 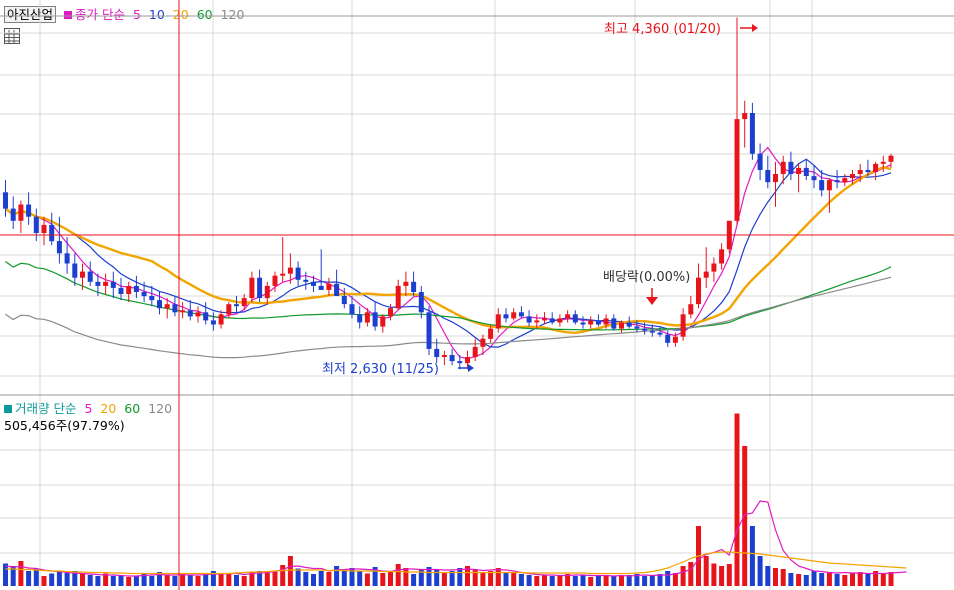 I want to click on low-annotation: 최저 2,630 (11/25), so click(x=380, y=369).